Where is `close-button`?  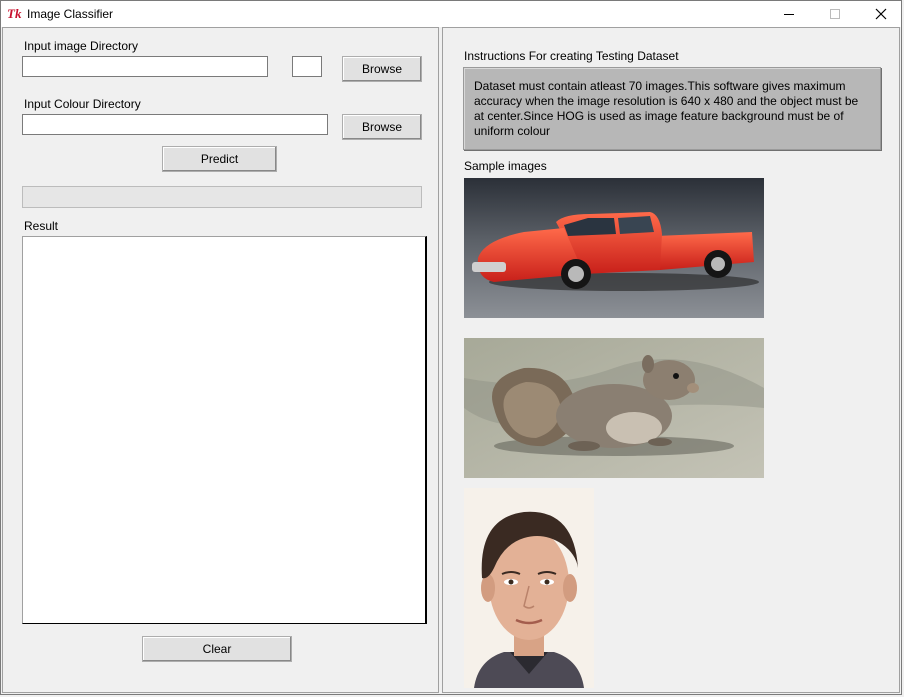
close-button is located at coordinates (881, 14).